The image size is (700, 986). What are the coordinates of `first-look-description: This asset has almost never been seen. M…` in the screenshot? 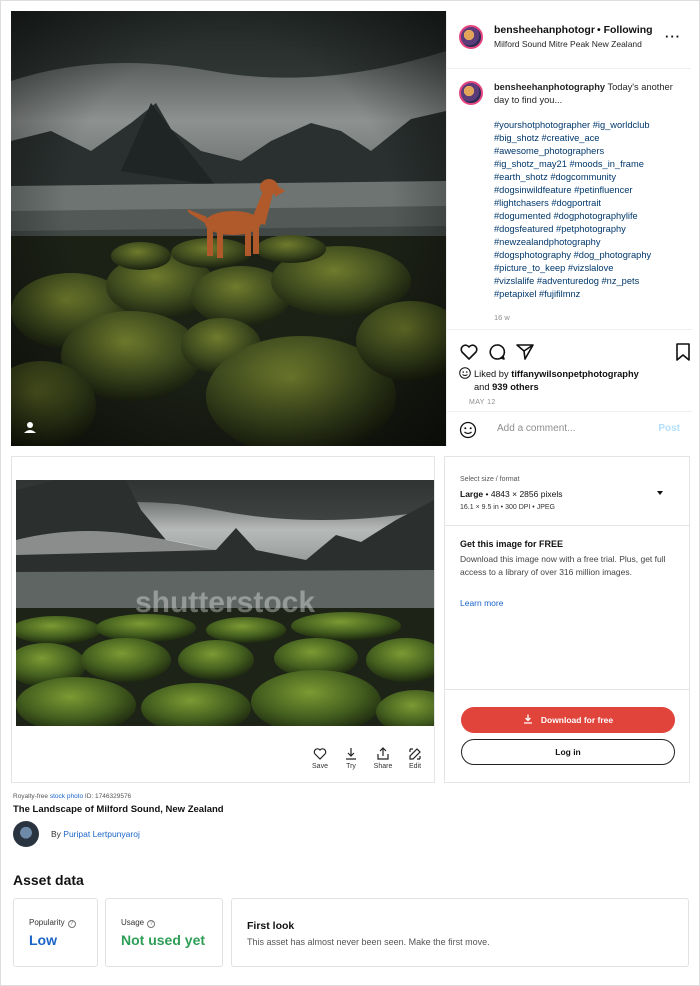 It's located at (368, 942).